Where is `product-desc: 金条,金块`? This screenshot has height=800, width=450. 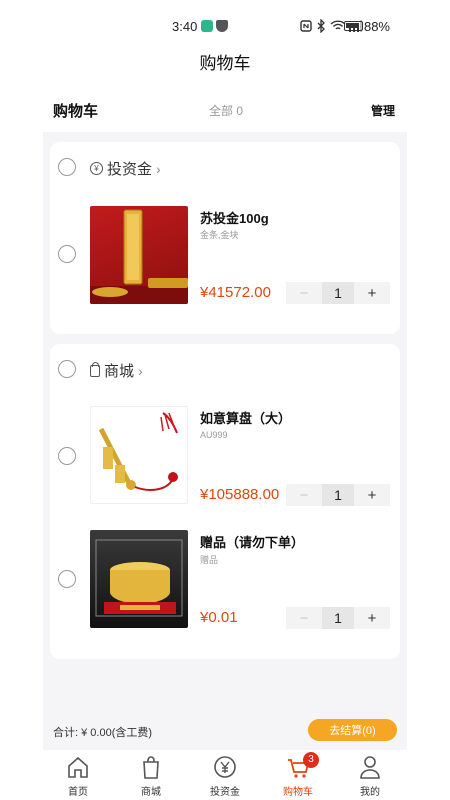 product-desc: 金条,金块 is located at coordinates (219, 235).